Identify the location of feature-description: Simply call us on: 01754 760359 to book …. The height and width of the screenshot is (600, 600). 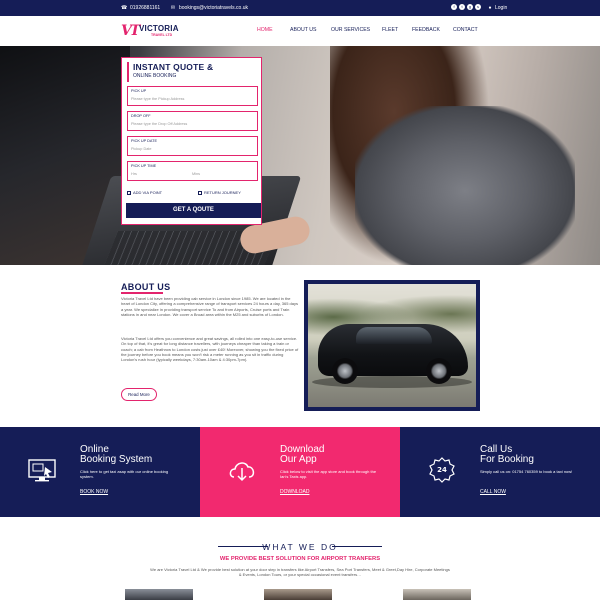
(526, 471).